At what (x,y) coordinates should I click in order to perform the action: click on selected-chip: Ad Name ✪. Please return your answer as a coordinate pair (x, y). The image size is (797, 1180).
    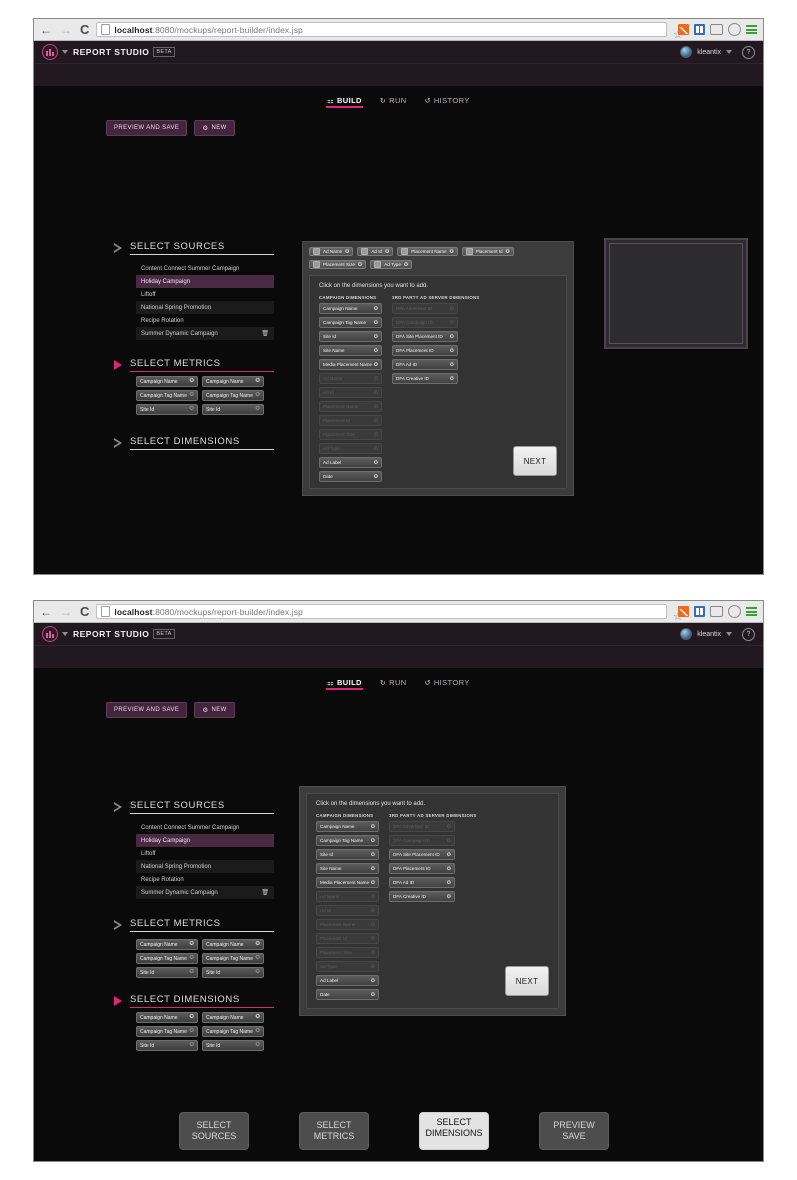
    Looking at the image, I should click on (331, 251).